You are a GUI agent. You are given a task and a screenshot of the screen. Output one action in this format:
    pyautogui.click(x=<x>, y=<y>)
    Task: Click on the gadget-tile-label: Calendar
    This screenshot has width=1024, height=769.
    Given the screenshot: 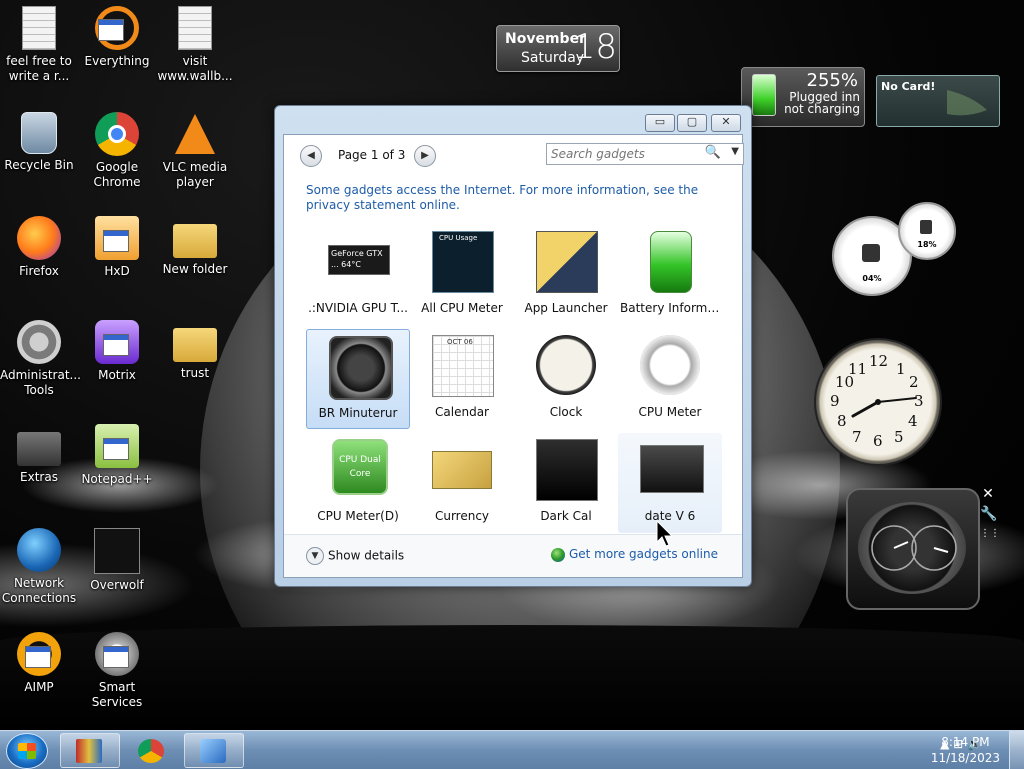 What is the action you would take?
    pyautogui.click(x=462, y=412)
    